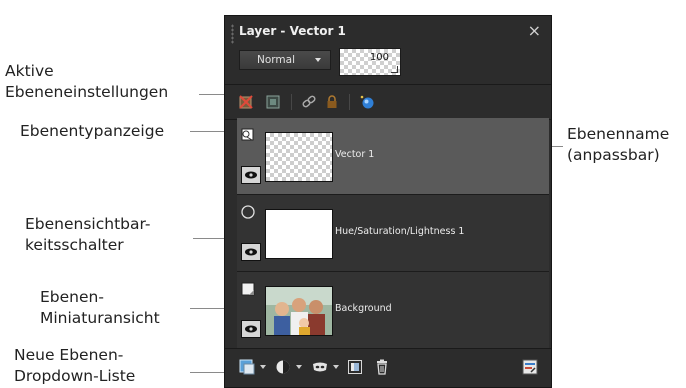  What do you see at coordinates (363, 308) in the screenshot?
I see `layer-name: Background` at bounding box center [363, 308].